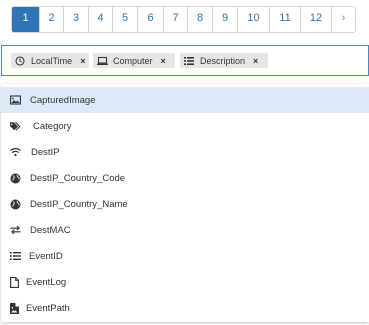 The image size is (369, 325). I want to click on option-destip: DestIP, so click(185, 152).